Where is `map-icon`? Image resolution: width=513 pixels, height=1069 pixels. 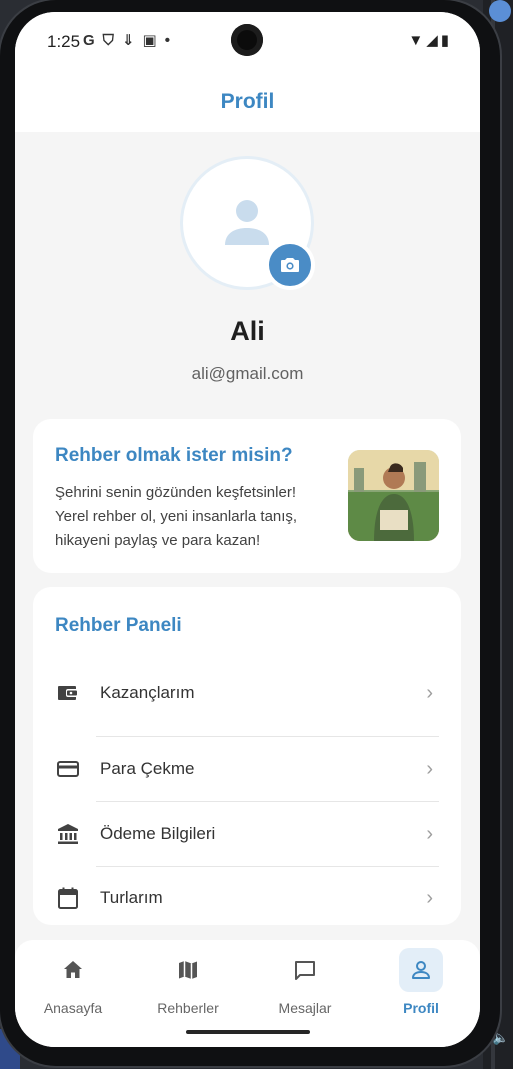 map-icon is located at coordinates (188, 970).